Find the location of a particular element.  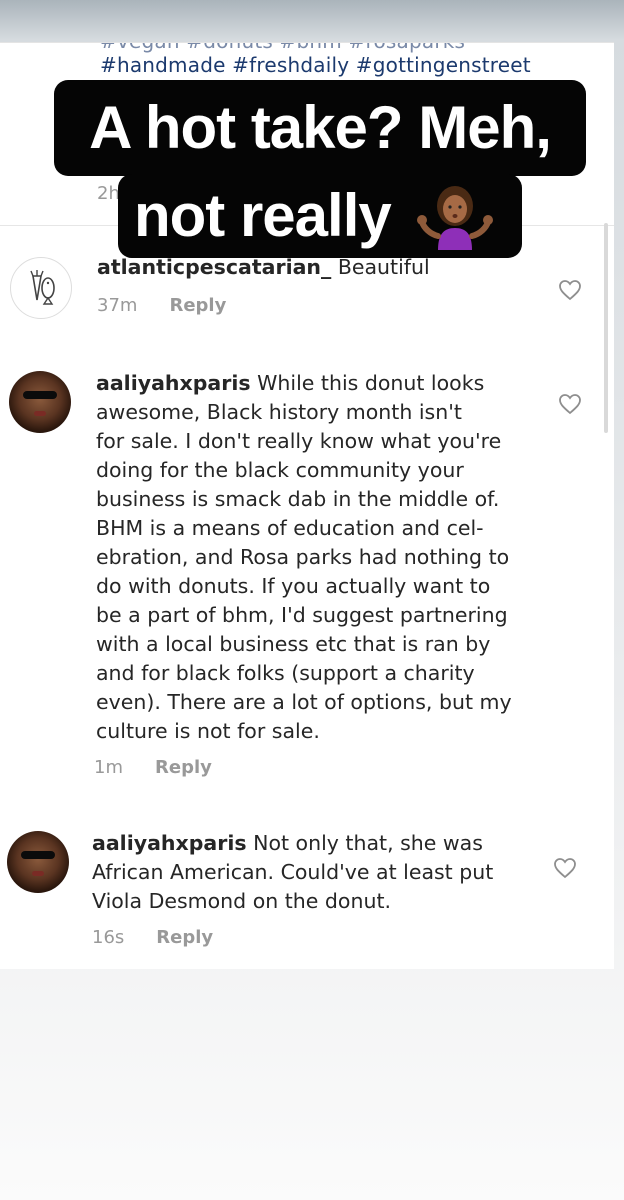

fish-carrot-logo-icon is located at coordinates (42, 287).